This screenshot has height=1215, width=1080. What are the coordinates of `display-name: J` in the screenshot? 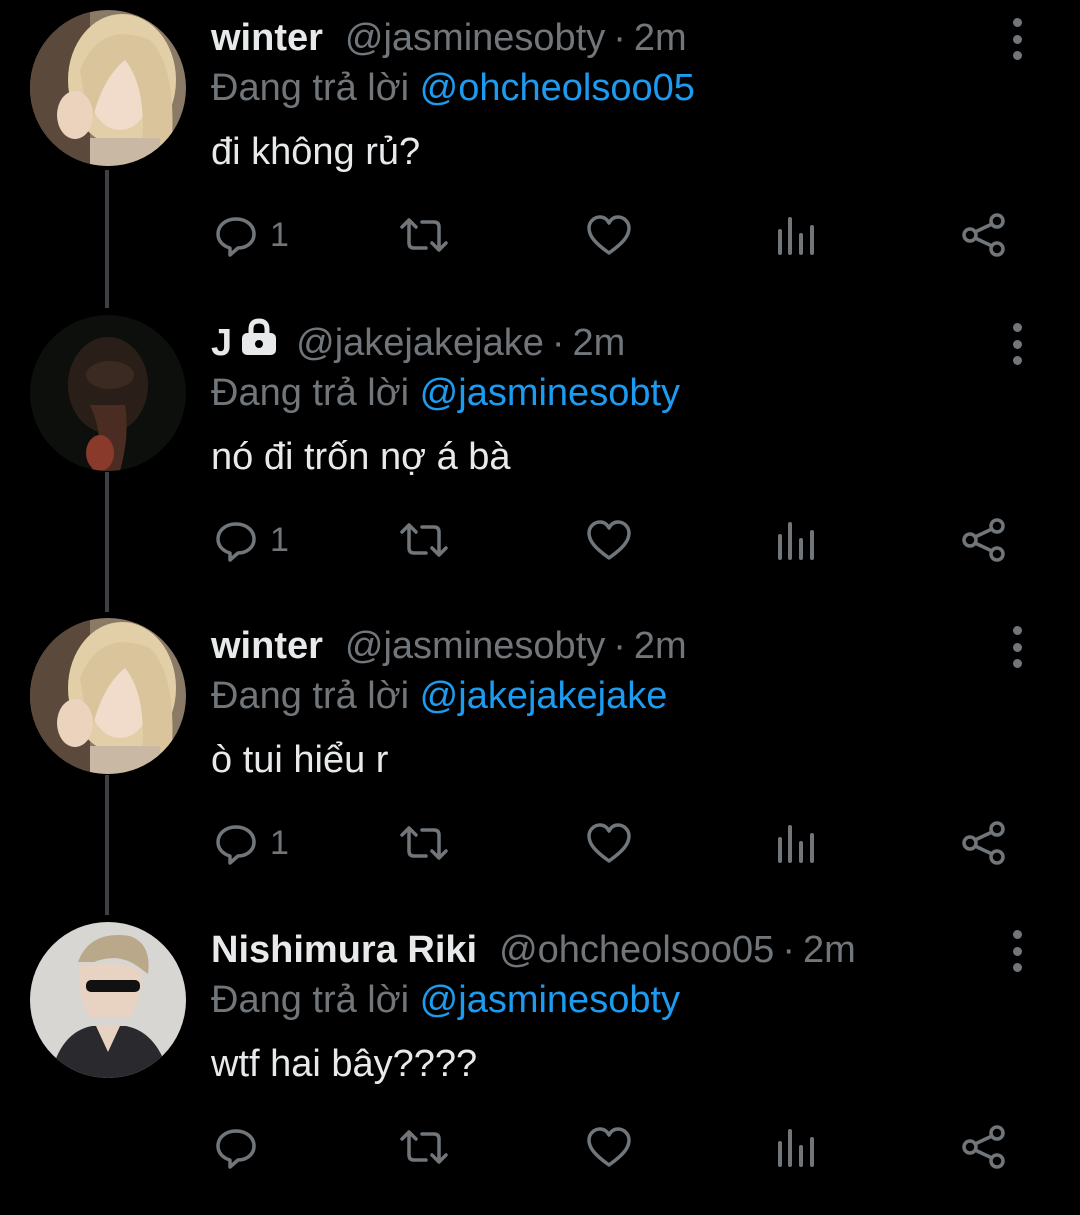 It's located at (221, 343).